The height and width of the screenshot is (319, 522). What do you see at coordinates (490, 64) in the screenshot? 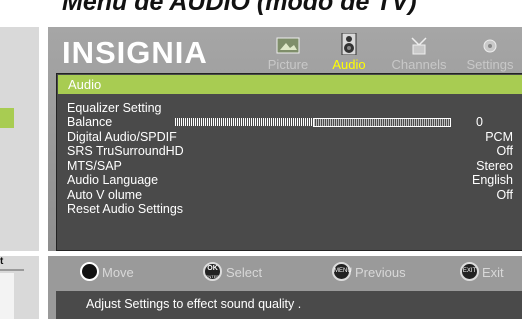
I see `tab-settings-label: Settings` at bounding box center [490, 64].